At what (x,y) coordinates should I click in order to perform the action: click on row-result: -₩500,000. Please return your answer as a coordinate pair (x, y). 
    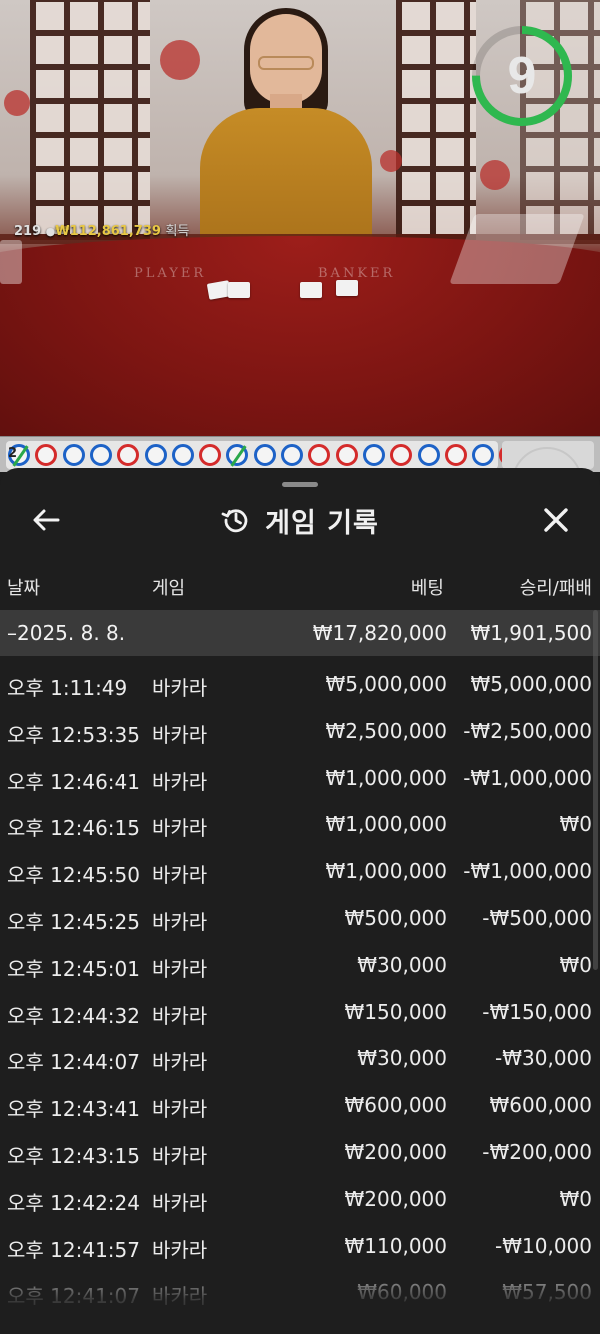
    Looking at the image, I should click on (537, 917).